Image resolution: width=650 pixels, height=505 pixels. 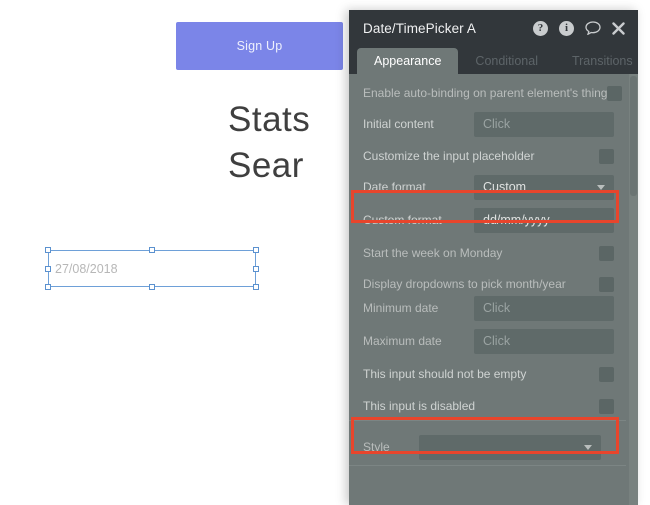 What do you see at coordinates (506, 61) in the screenshot?
I see `tab-conditional: Conditional` at bounding box center [506, 61].